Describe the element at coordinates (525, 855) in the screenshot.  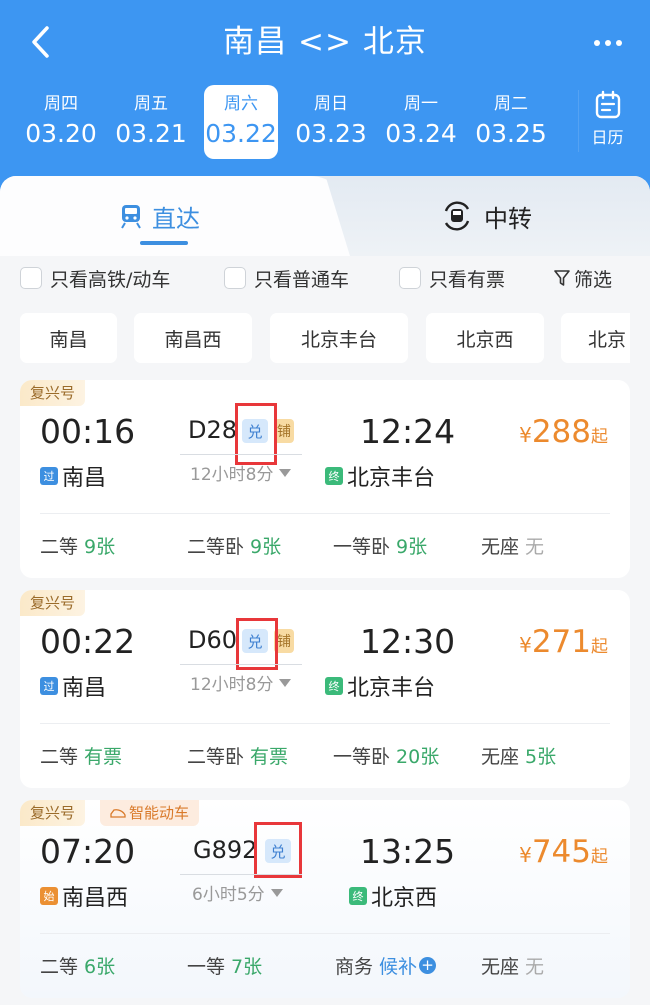
I see `currency: ¥` at that location.